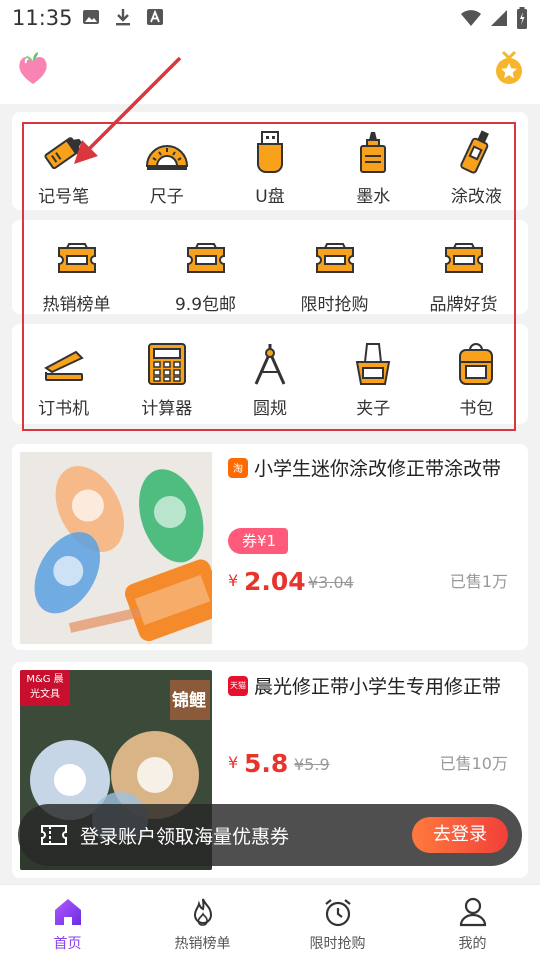 The height and width of the screenshot is (961, 540). I want to click on sold-count: 已售10万, so click(473, 763).